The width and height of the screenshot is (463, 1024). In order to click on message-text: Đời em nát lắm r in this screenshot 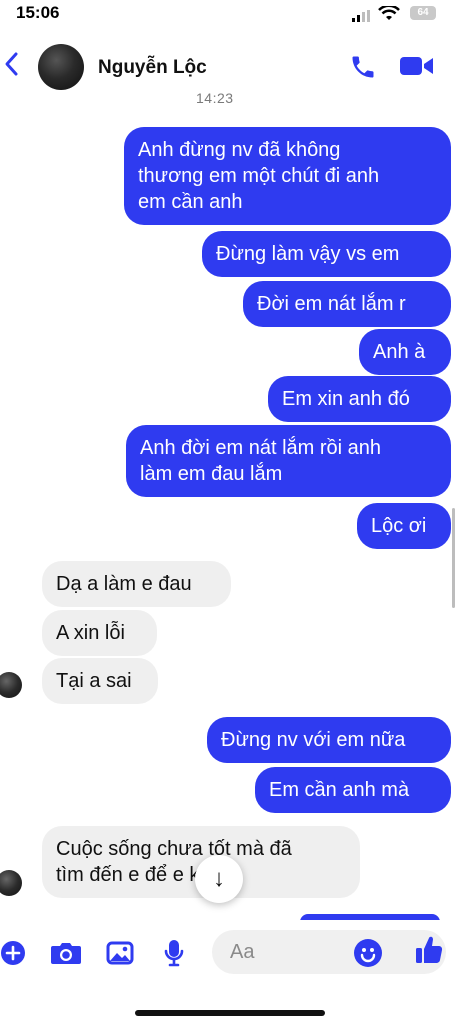, I will do `click(331, 304)`.